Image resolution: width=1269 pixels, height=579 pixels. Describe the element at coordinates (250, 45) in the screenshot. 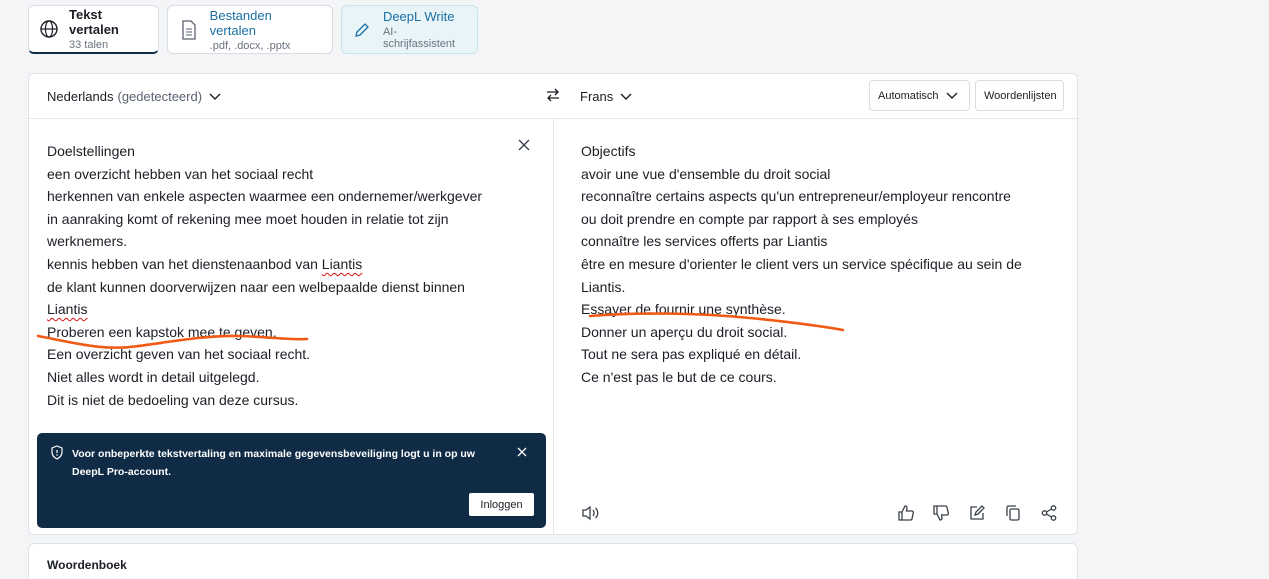

I see `tab-subtitle: .pdf, .docx, .pptx` at that location.